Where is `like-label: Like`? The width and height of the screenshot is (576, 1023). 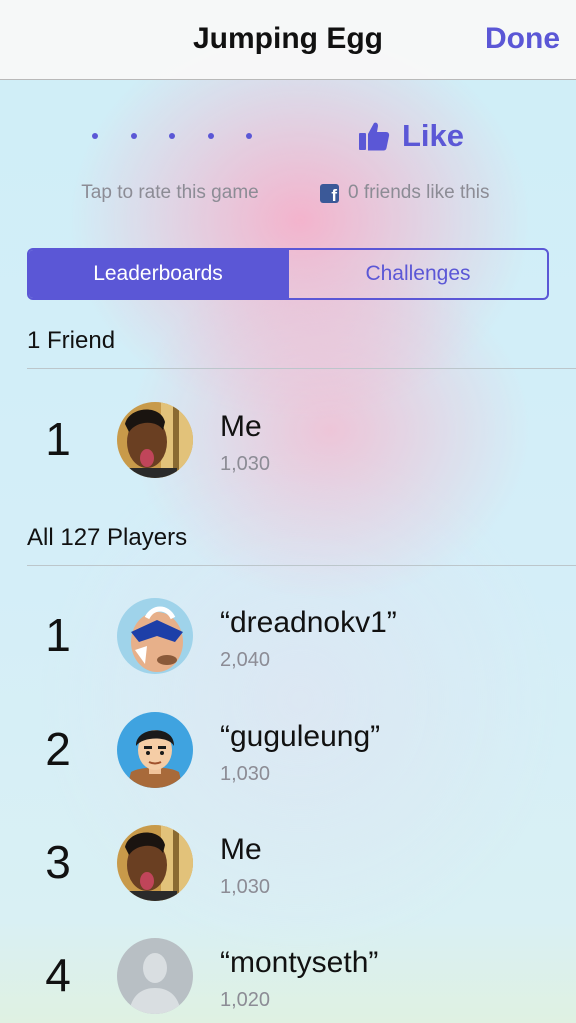
like-label: Like is located at coordinates (433, 135).